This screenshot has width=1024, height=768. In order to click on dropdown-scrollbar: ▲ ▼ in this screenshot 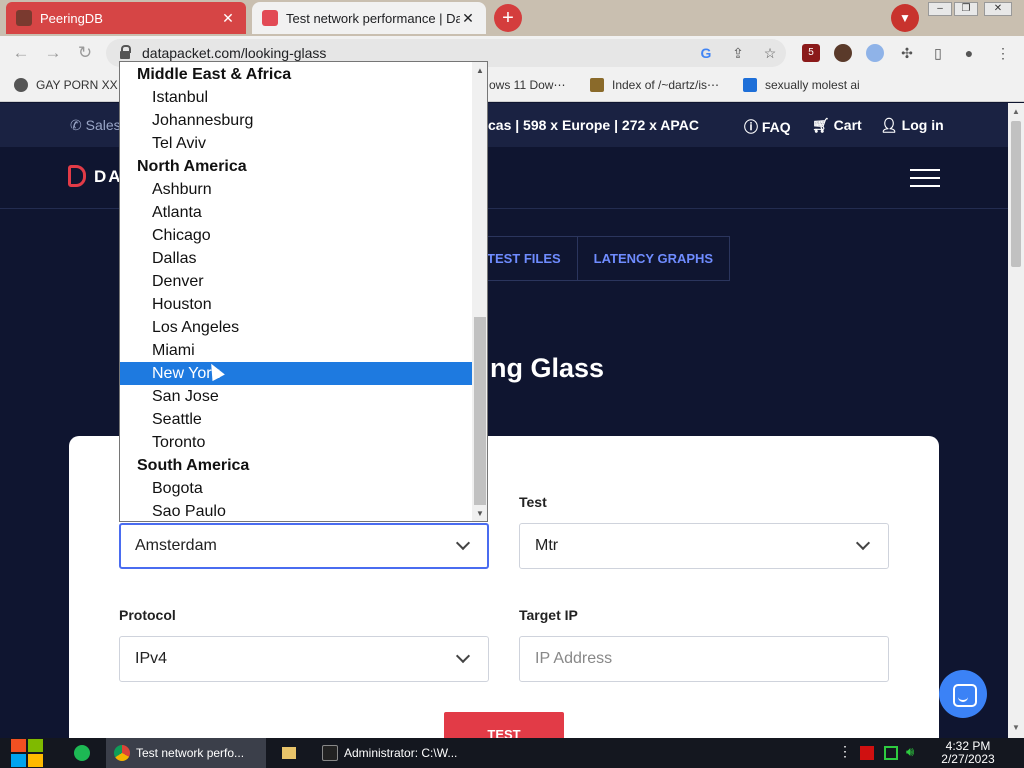, I will do `click(479, 291)`.